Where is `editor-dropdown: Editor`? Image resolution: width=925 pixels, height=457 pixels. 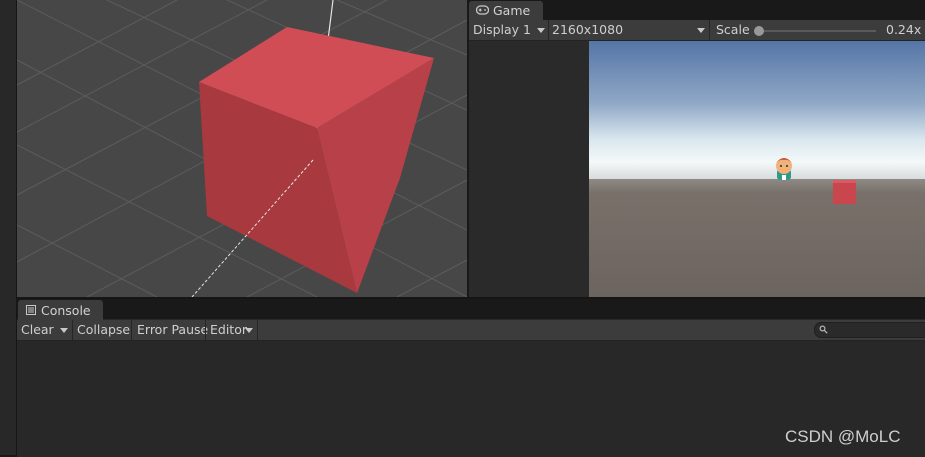
editor-dropdown: Editor is located at coordinates (231, 330).